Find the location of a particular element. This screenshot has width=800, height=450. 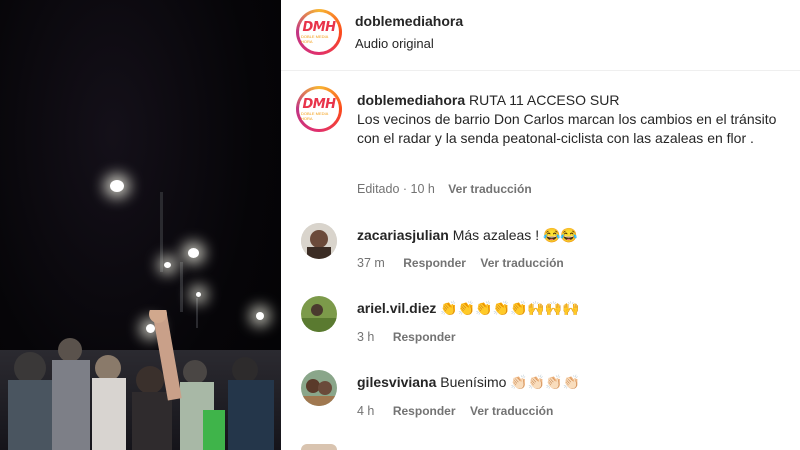

header-username: doblemediahora is located at coordinates (409, 21).